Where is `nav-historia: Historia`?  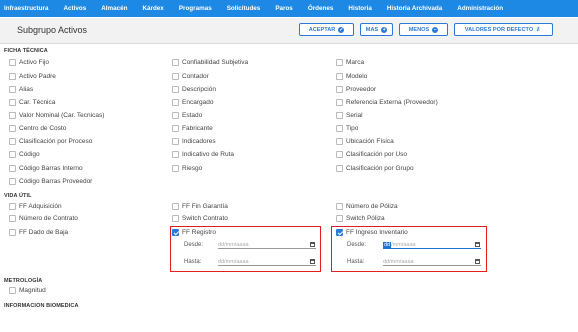 nav-historia: Historia is located at coordinates (359, 8).